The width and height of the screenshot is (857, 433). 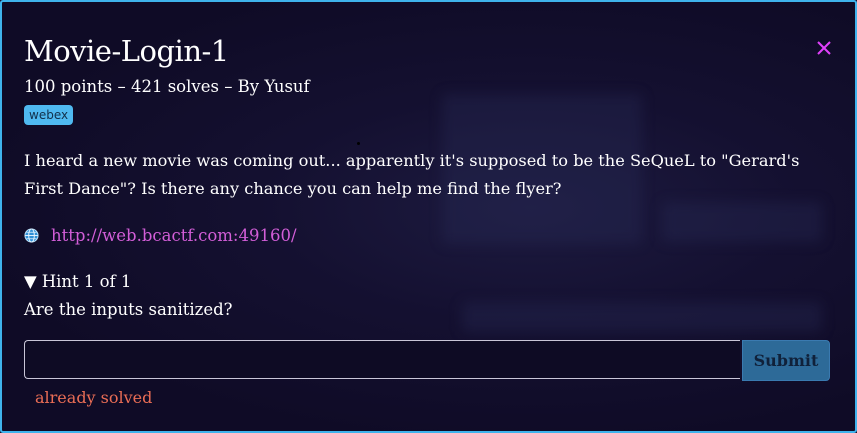 What do you see at coordinates (174, 235) in the screenshot?
I see `challenge-link: http://web.bcactf.com:49160/` at bounding box center [174, 235].